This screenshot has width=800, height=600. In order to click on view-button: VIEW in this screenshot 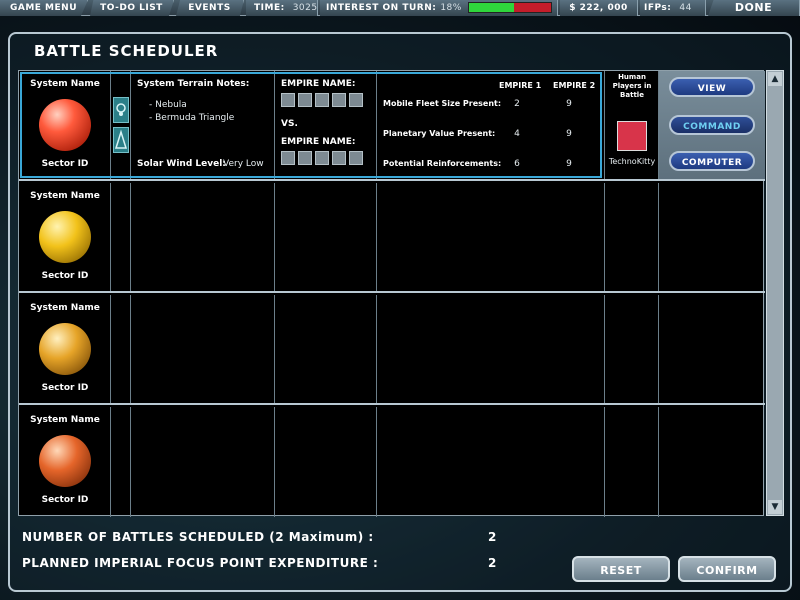, I will do `click(712, 87)`.